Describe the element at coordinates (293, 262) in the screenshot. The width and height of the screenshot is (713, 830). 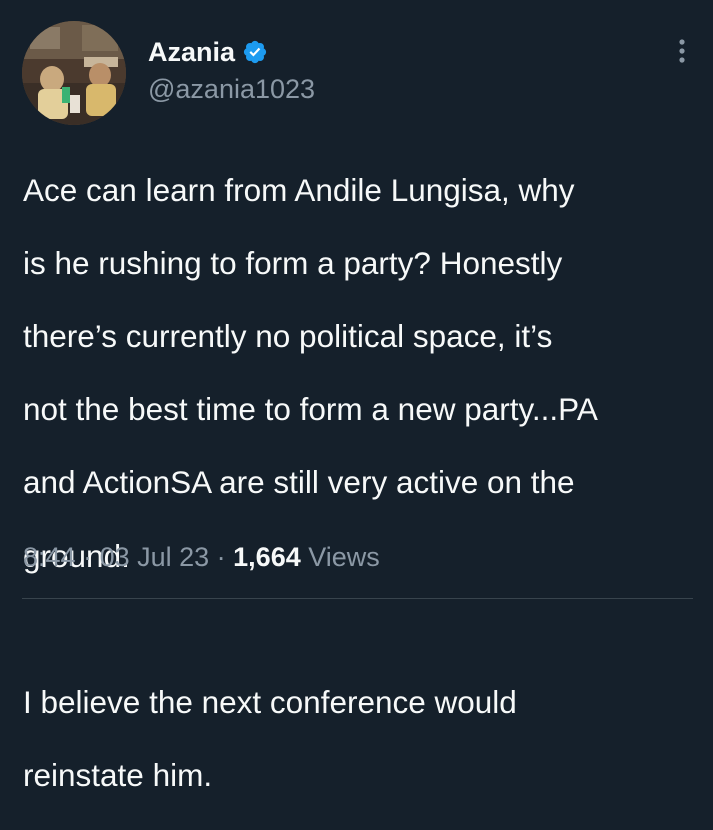
I see `tweet-text-line: is he rushing to form a party? Honestly` at that location.